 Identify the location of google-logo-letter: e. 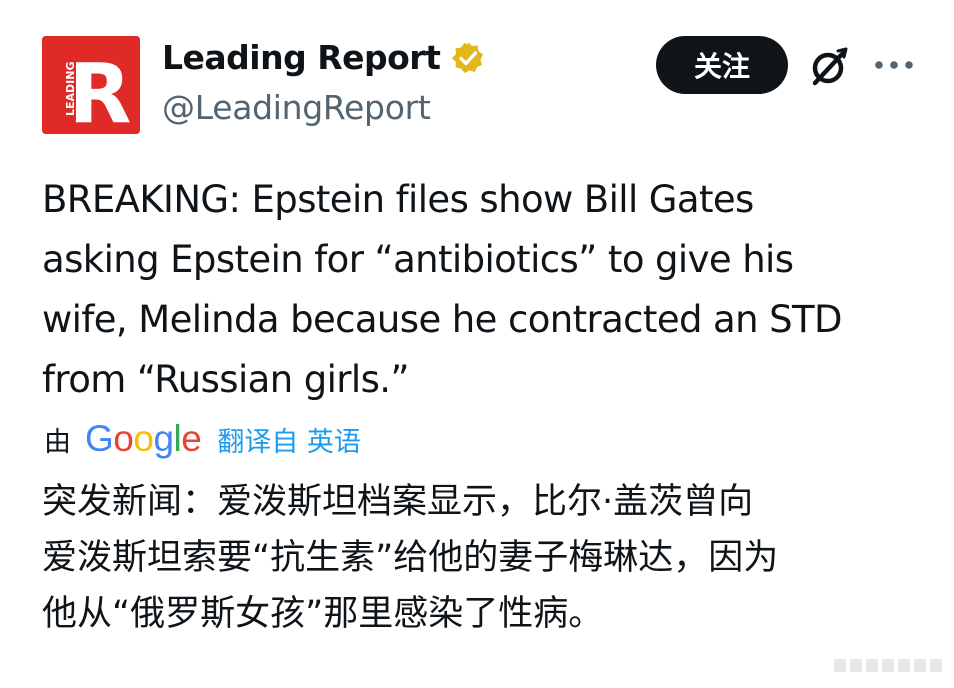
(191, 438).